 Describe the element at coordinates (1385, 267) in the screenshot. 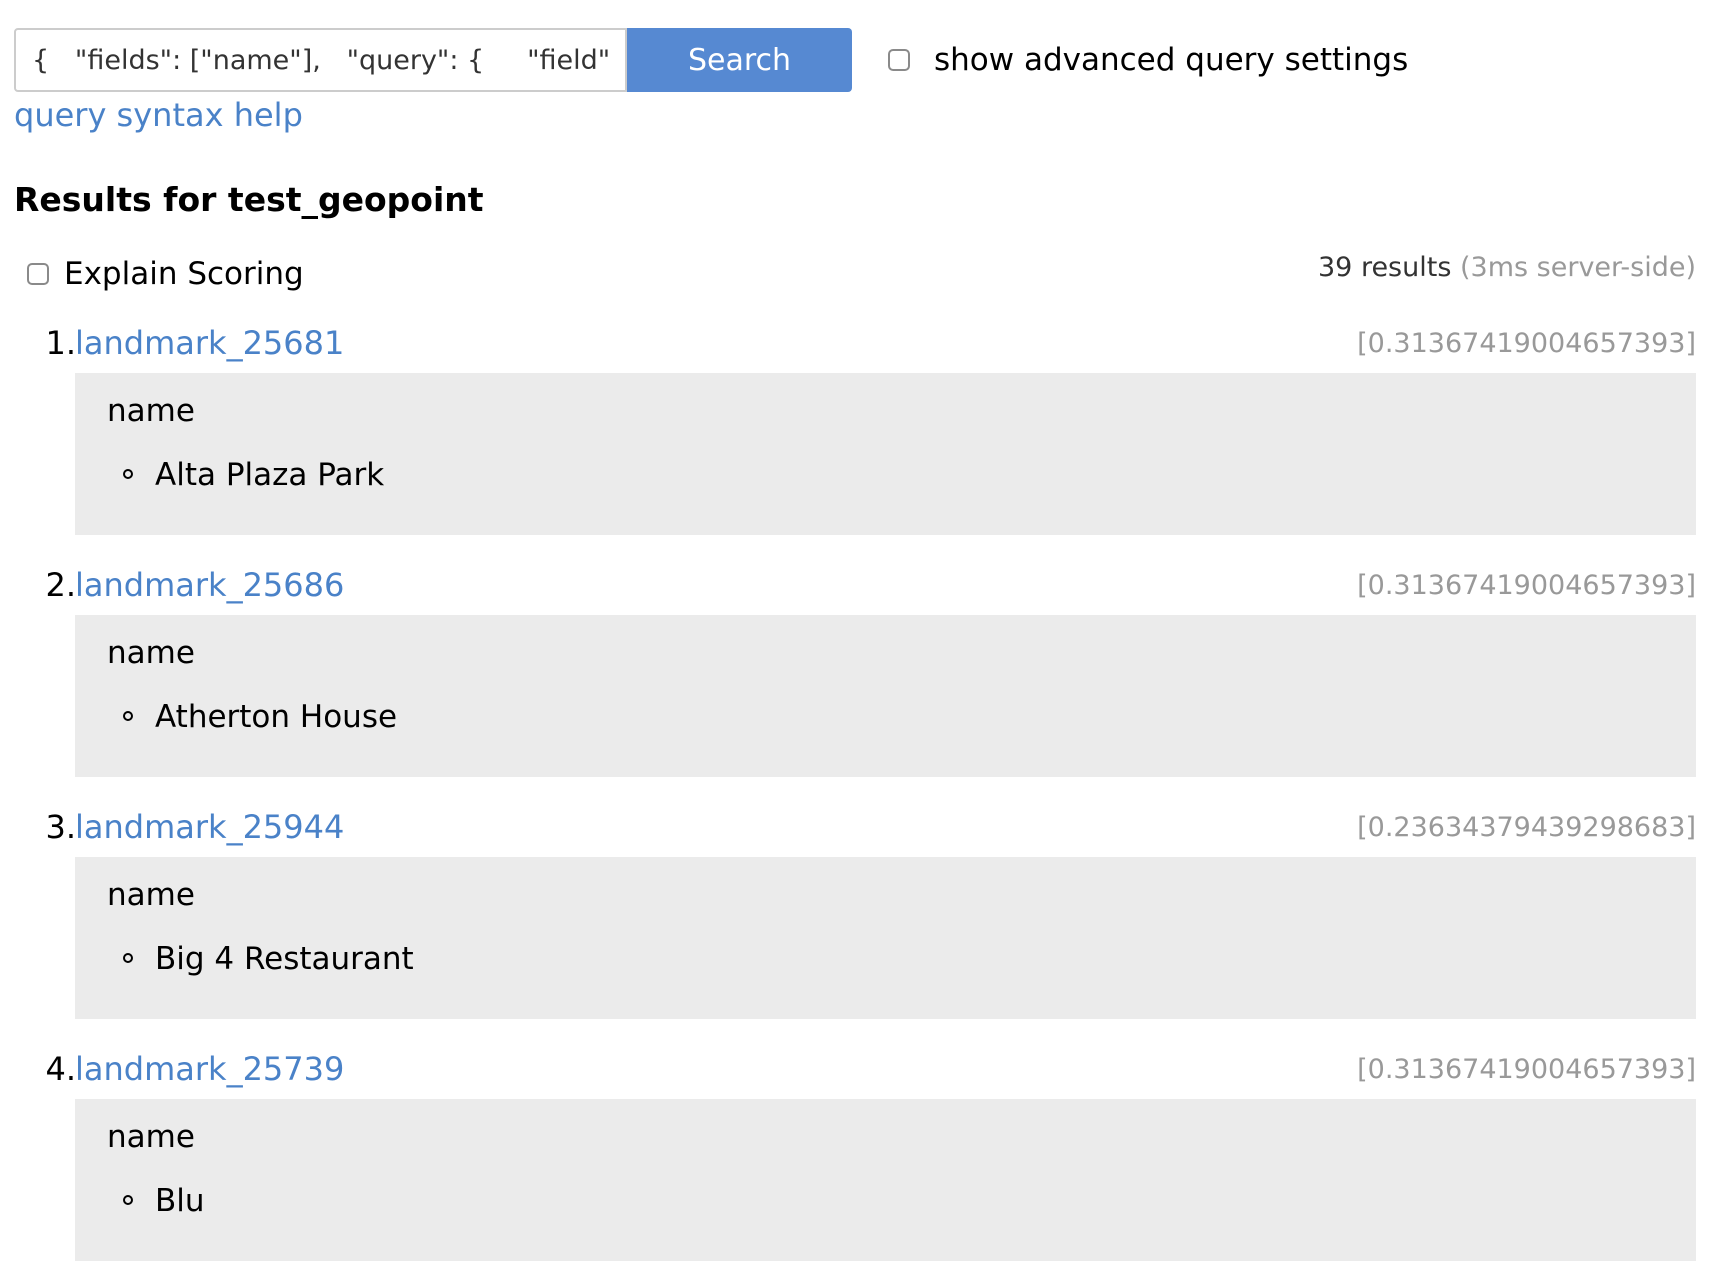

I see `result-count-text: 39 results` at that location.